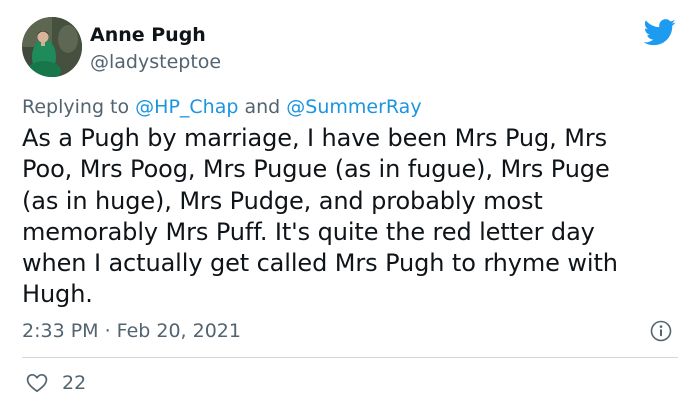  I want to click on mention-link: @HP_Chap, so click(186, 107).